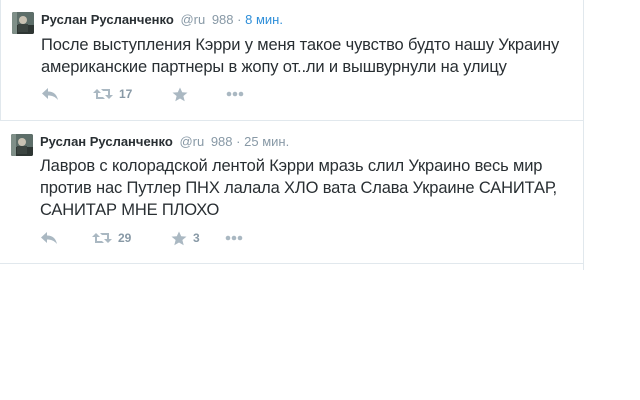 The image size is (640, 400). I want to click on favorite-button, so click(183, 94).